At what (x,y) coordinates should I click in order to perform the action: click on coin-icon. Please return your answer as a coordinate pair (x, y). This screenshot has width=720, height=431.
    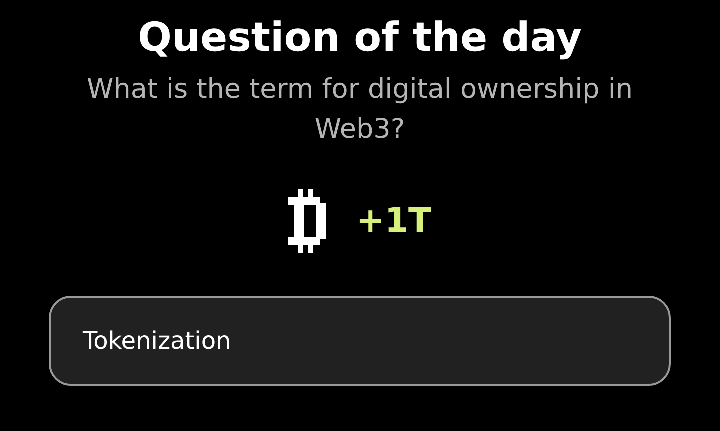
    Looking at the image, I should click on (308, 221).